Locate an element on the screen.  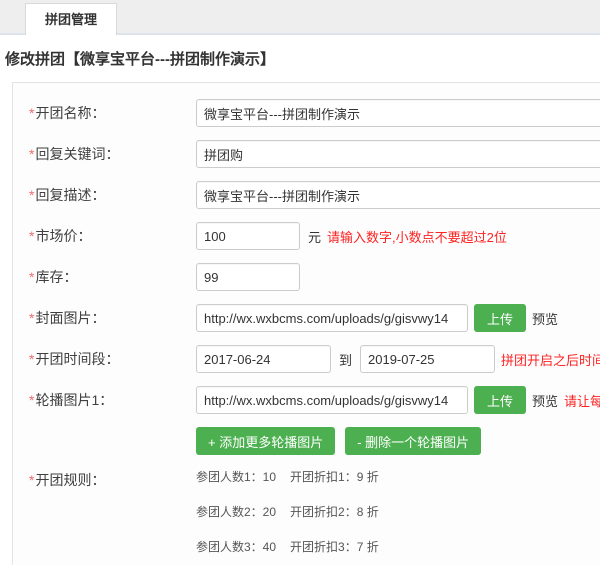
field-row-cover: *封面图片： 上传 预览 is located at coordinates (306, 318).